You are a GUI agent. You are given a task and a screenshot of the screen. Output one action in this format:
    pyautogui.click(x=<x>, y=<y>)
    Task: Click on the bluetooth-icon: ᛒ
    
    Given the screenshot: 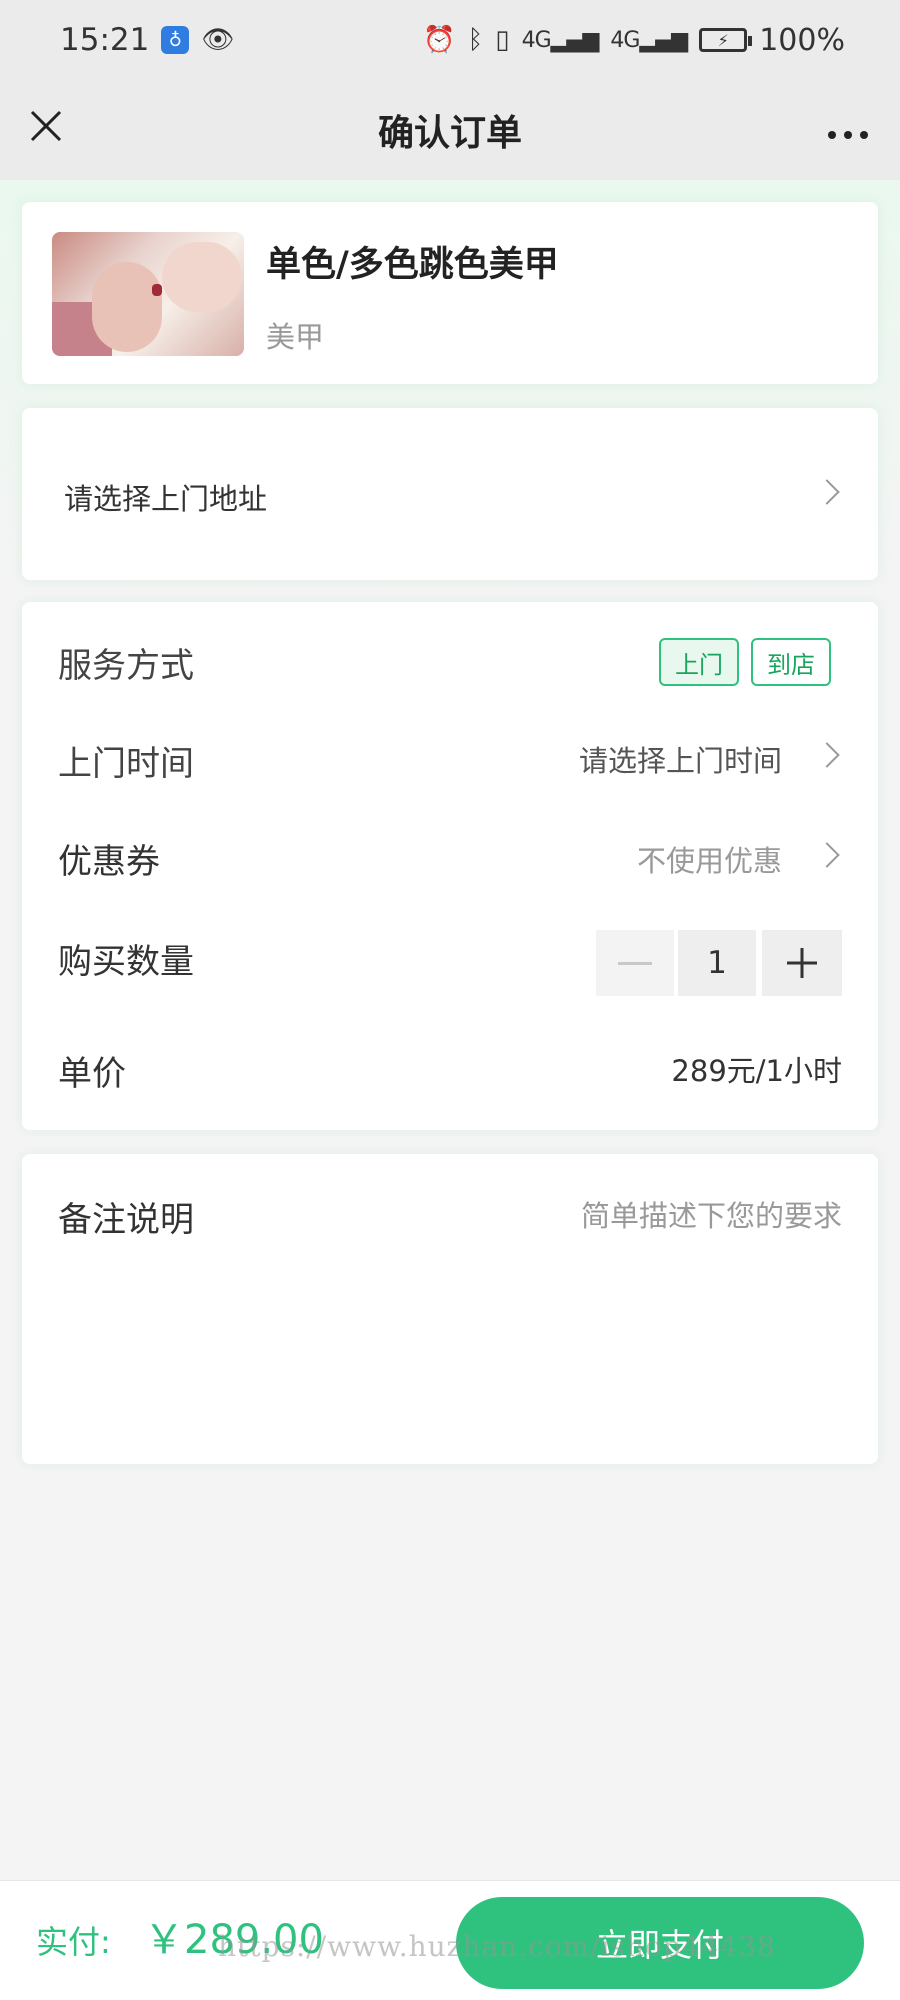 What is the action you would take?
    pyautogui.click(x=475, y=40)
    